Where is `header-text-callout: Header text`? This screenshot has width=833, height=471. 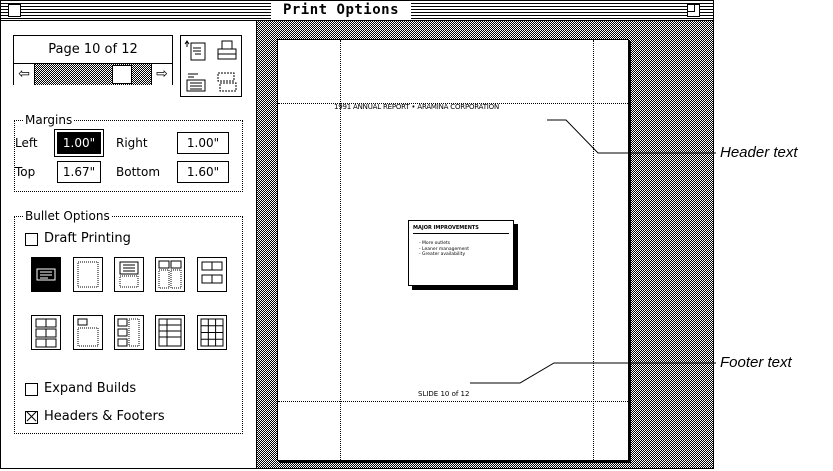
header-text-callout: Header text is located at coordinates (759, 152).